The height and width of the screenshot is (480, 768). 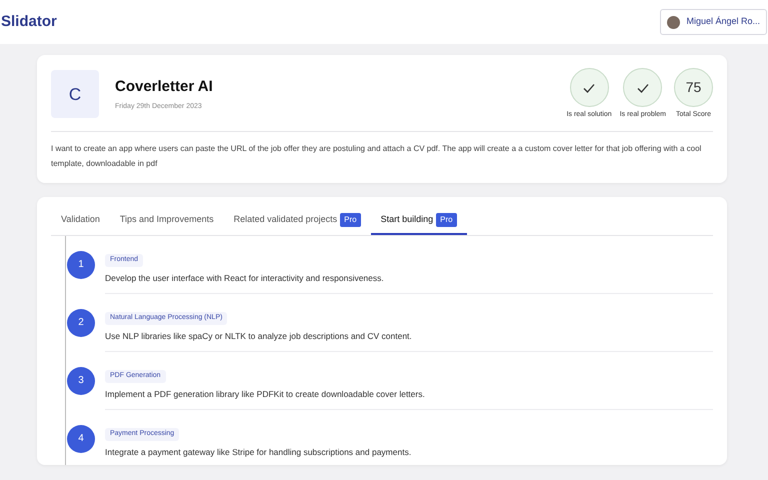 I want to click on tab: Related validated projects Pro, so click(x=297, y=220).